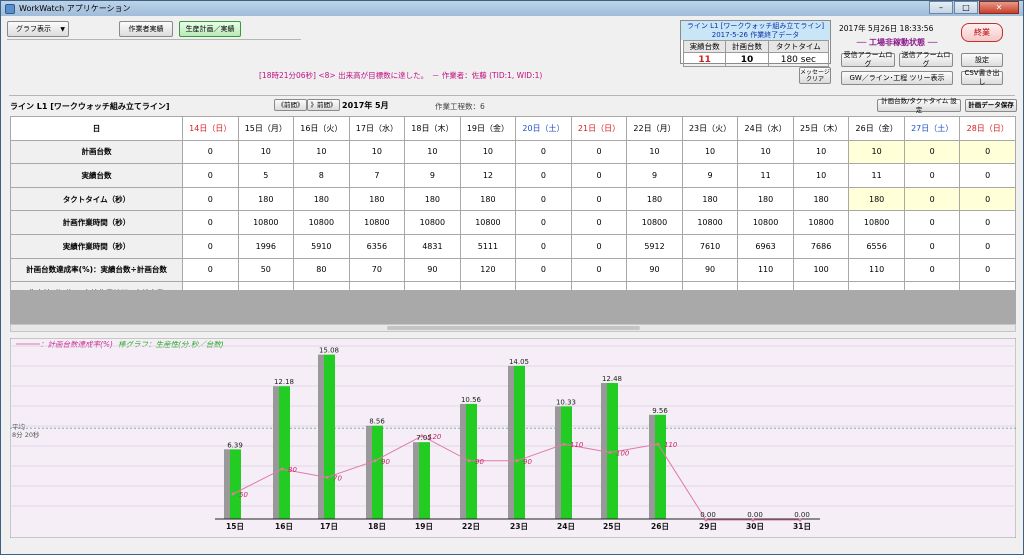 The height and width of the screenshot is (555, 1024). I want to click on clock: 2017年 5月26日 18:33:56, so click(886, 28).